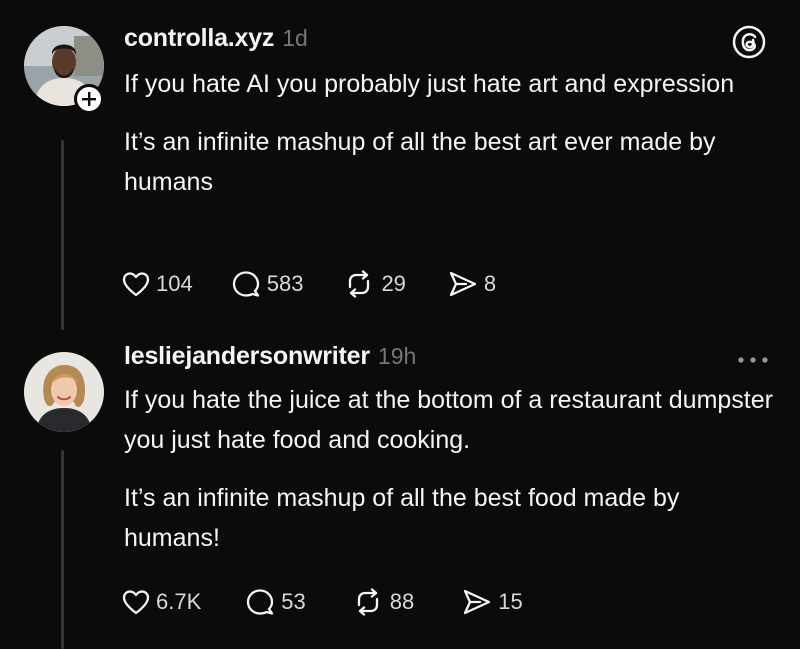 This screenshot has width=800, height=649. I want to click on share-count: 15, so click(510, 601).